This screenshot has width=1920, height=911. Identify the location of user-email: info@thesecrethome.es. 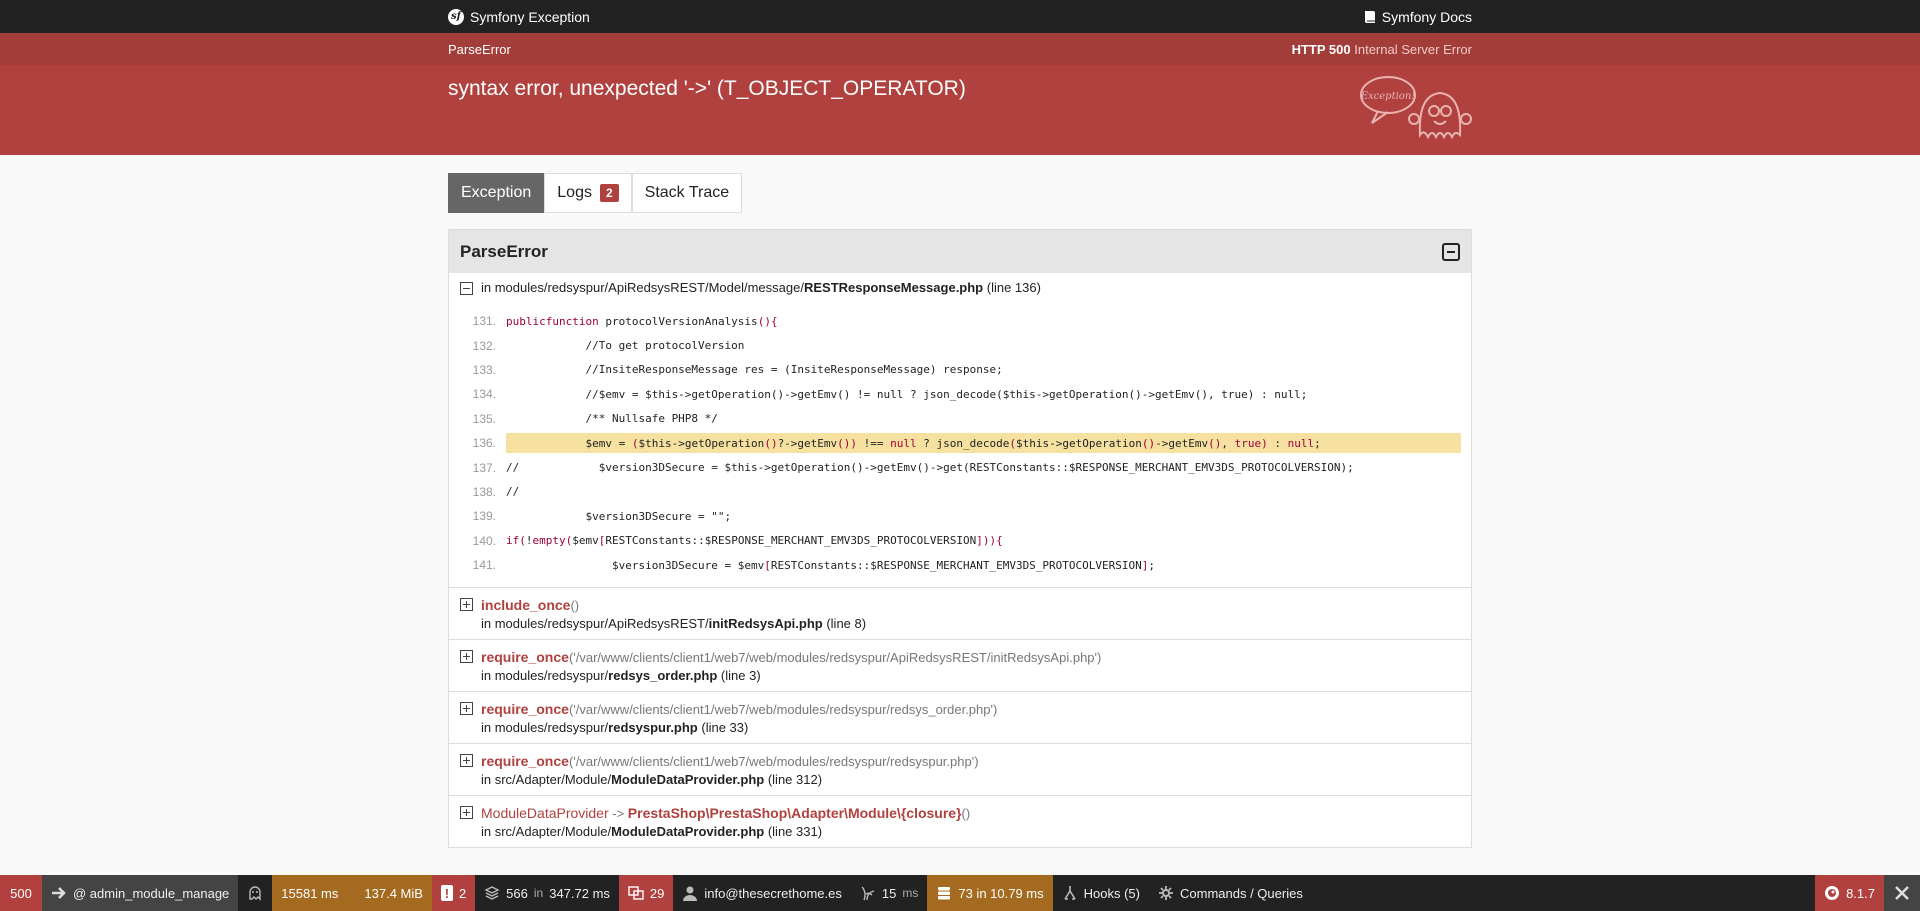
(773, 893).